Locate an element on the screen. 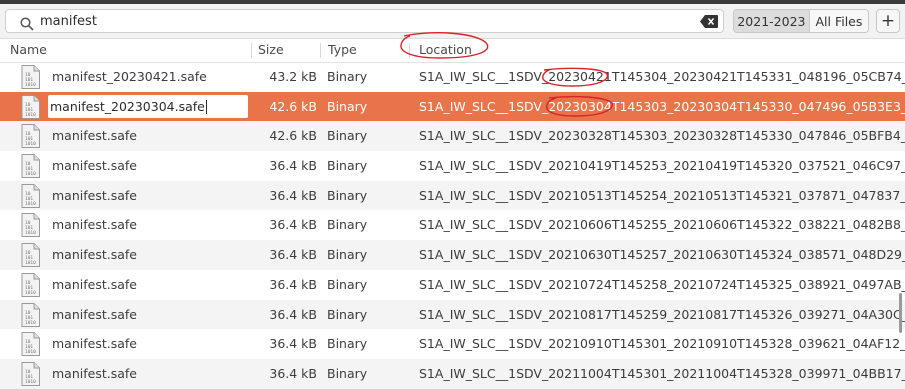  rename-value: manifest_20230304.safe is located at coordinates (127, 106).